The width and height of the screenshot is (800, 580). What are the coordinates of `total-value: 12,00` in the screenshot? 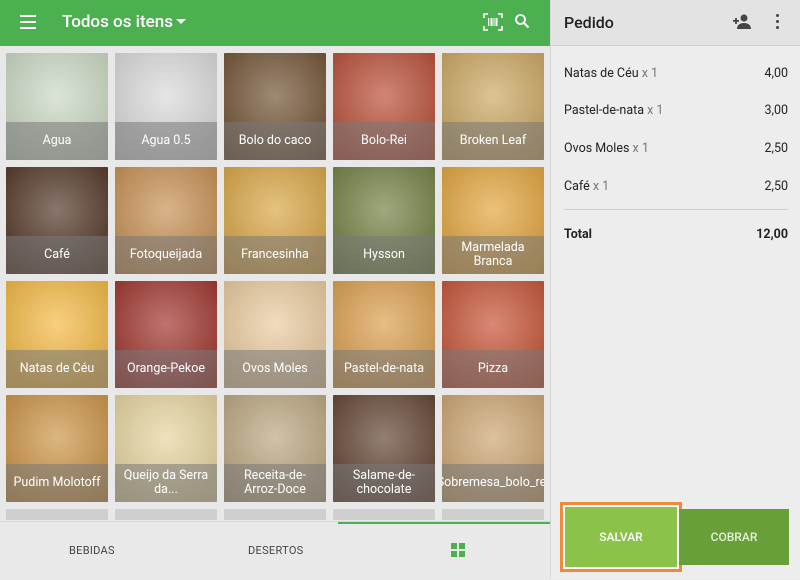 It's located at (772, 234).